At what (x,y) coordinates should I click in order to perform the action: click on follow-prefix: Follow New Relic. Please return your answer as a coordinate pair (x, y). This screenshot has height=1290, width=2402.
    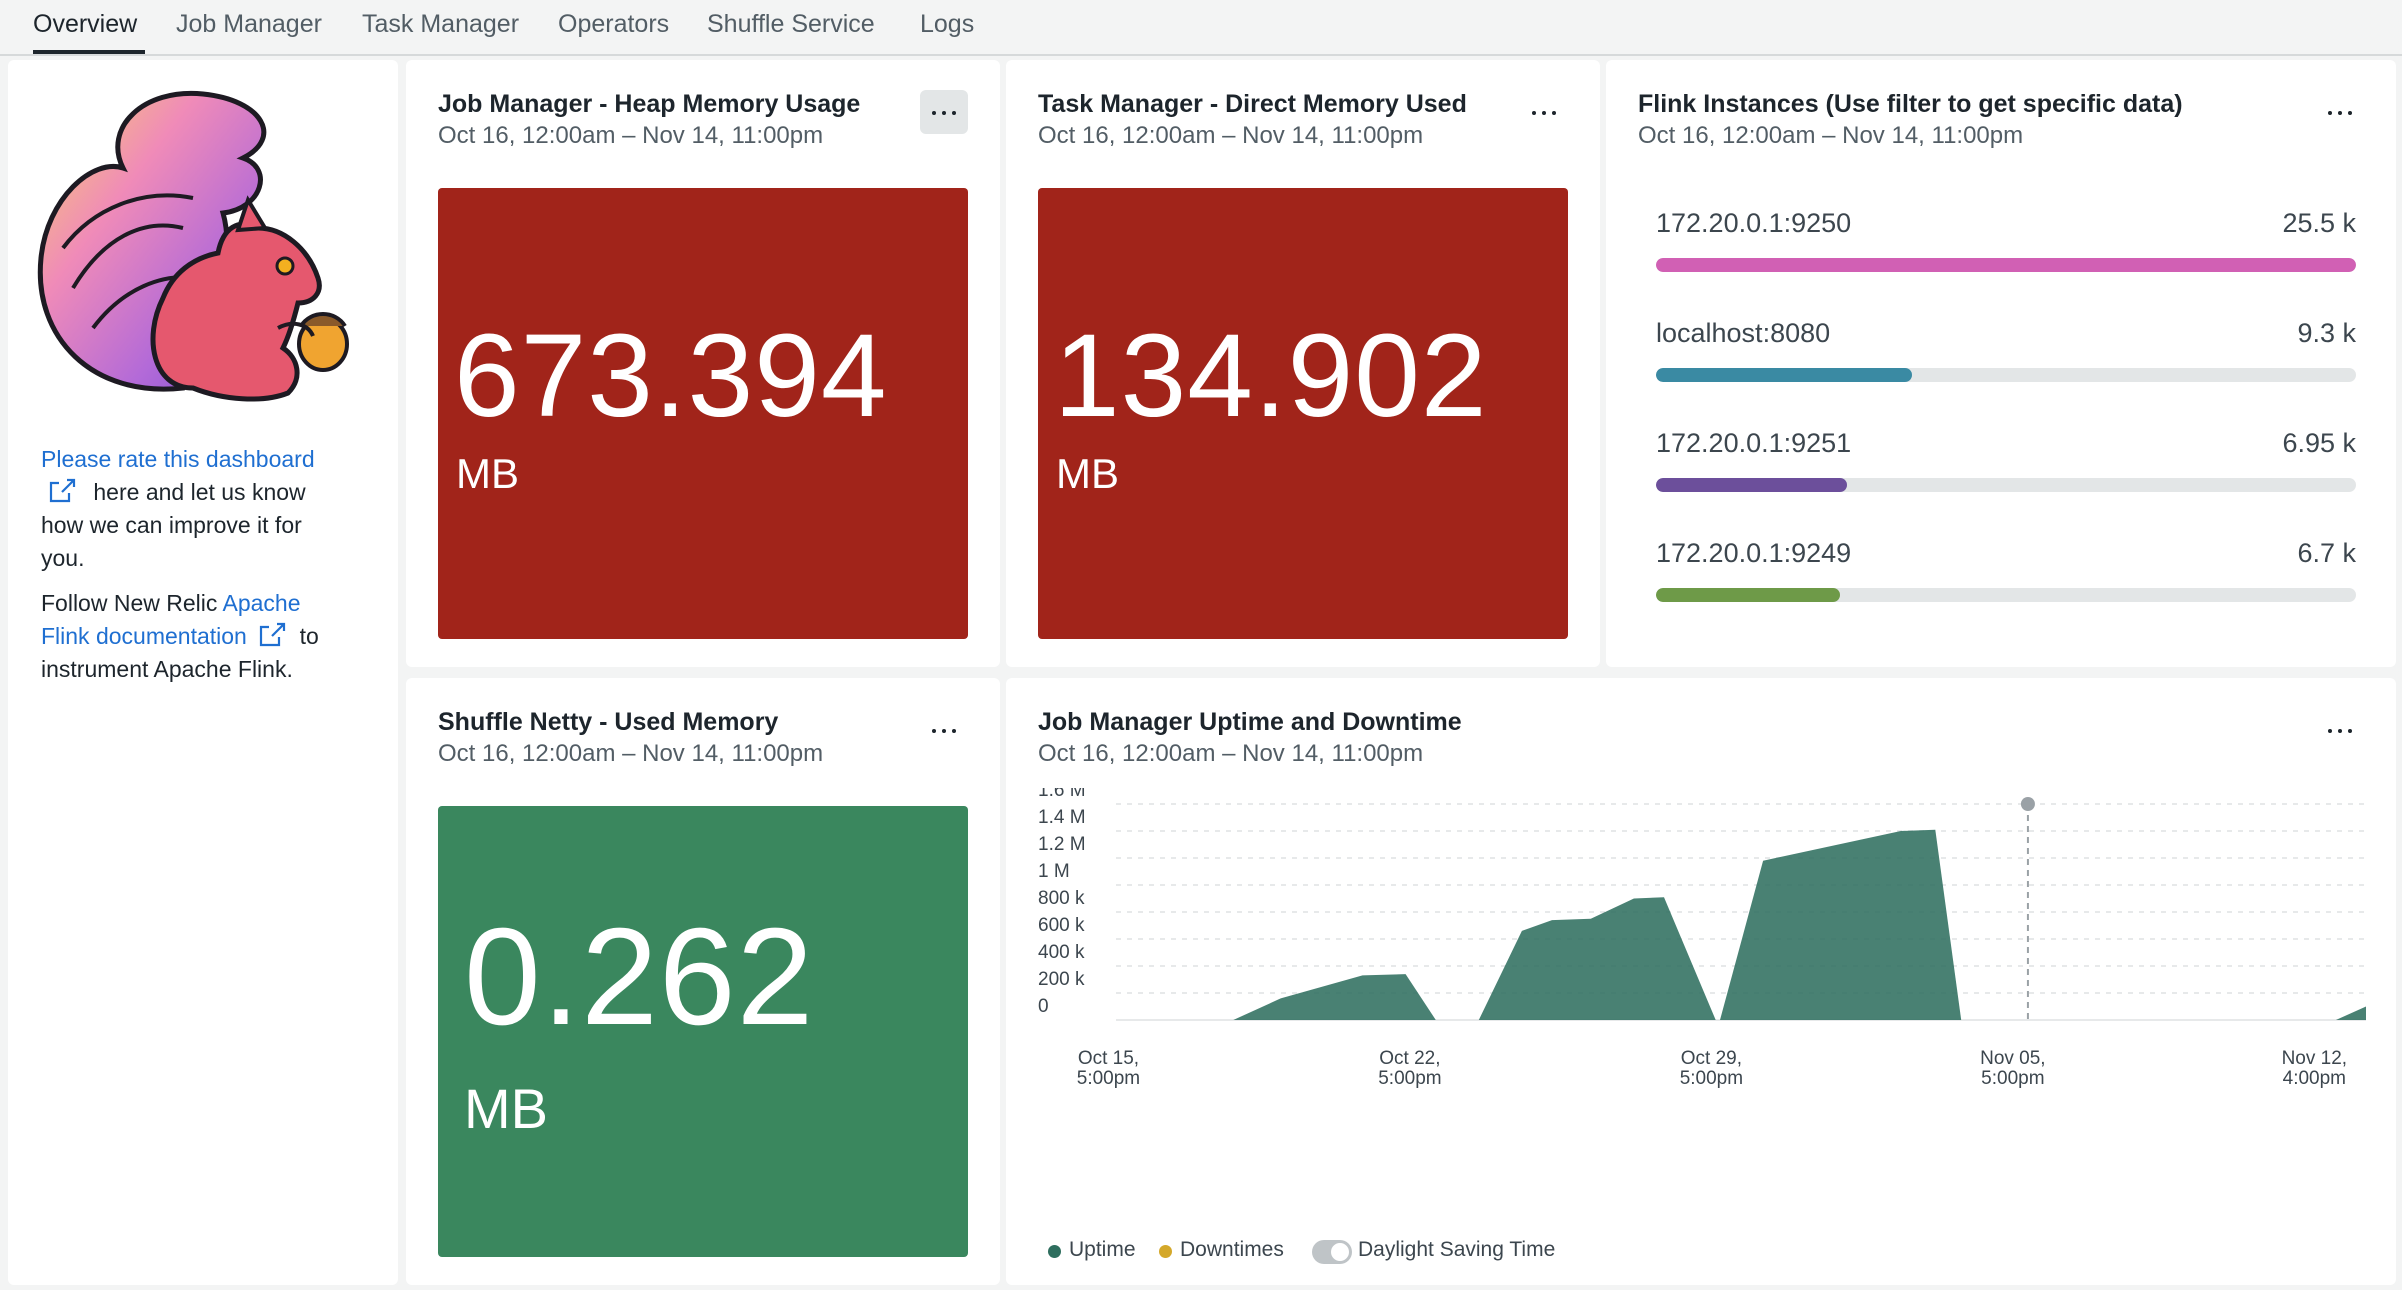
    Looking at the image, I should click on (132, 603).